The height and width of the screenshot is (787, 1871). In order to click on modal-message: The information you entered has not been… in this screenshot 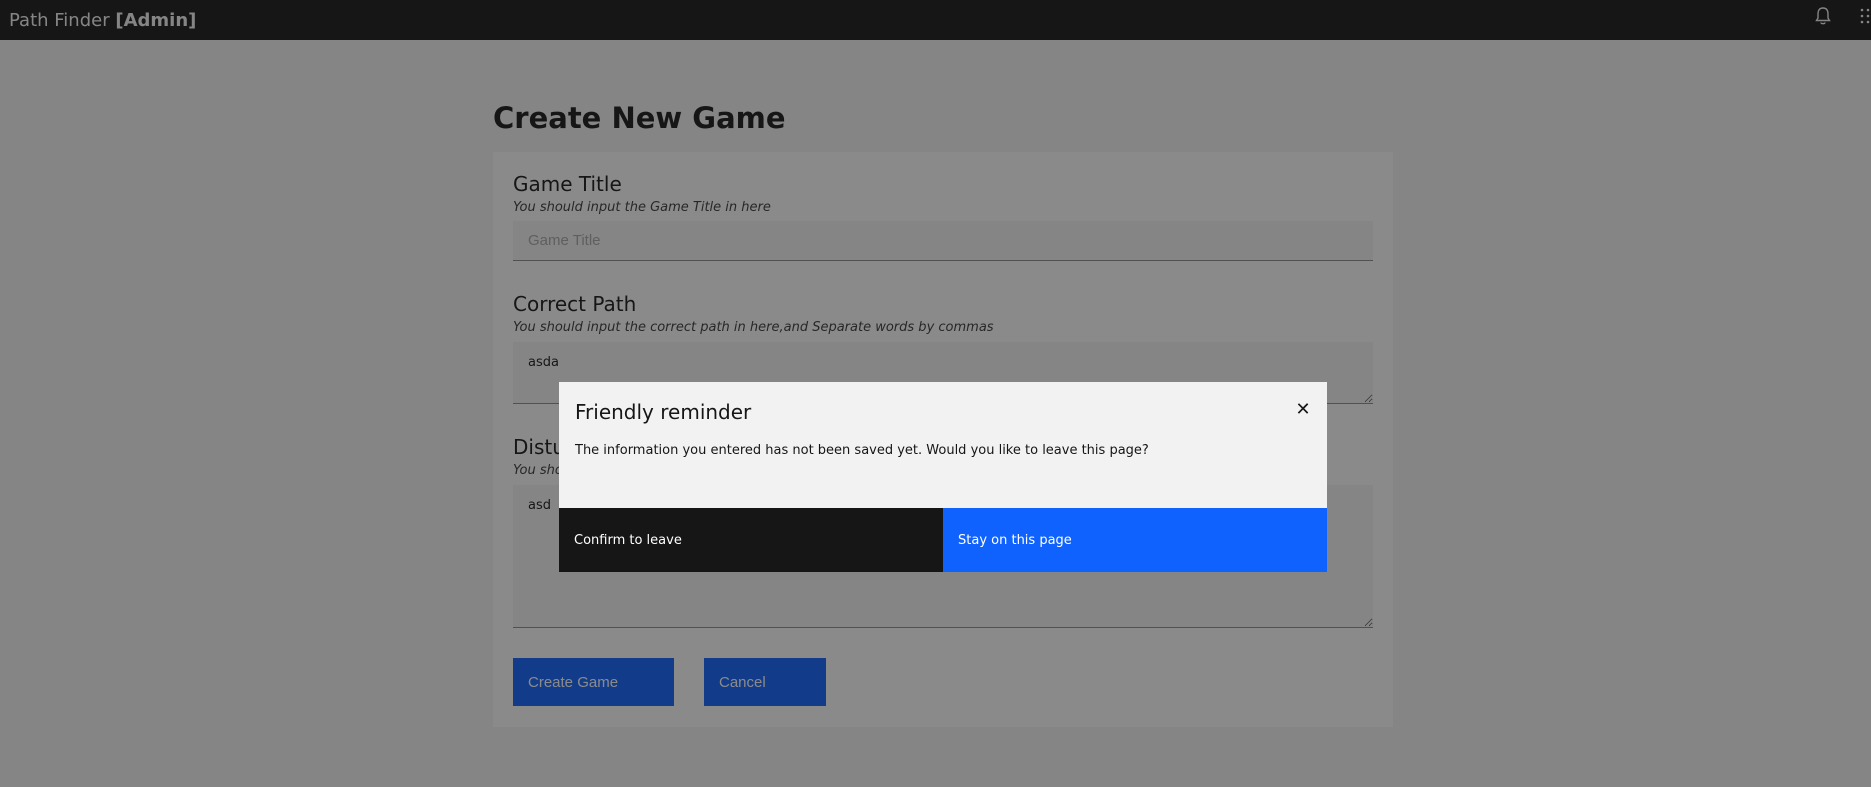, I will do `click(862, 450)`.